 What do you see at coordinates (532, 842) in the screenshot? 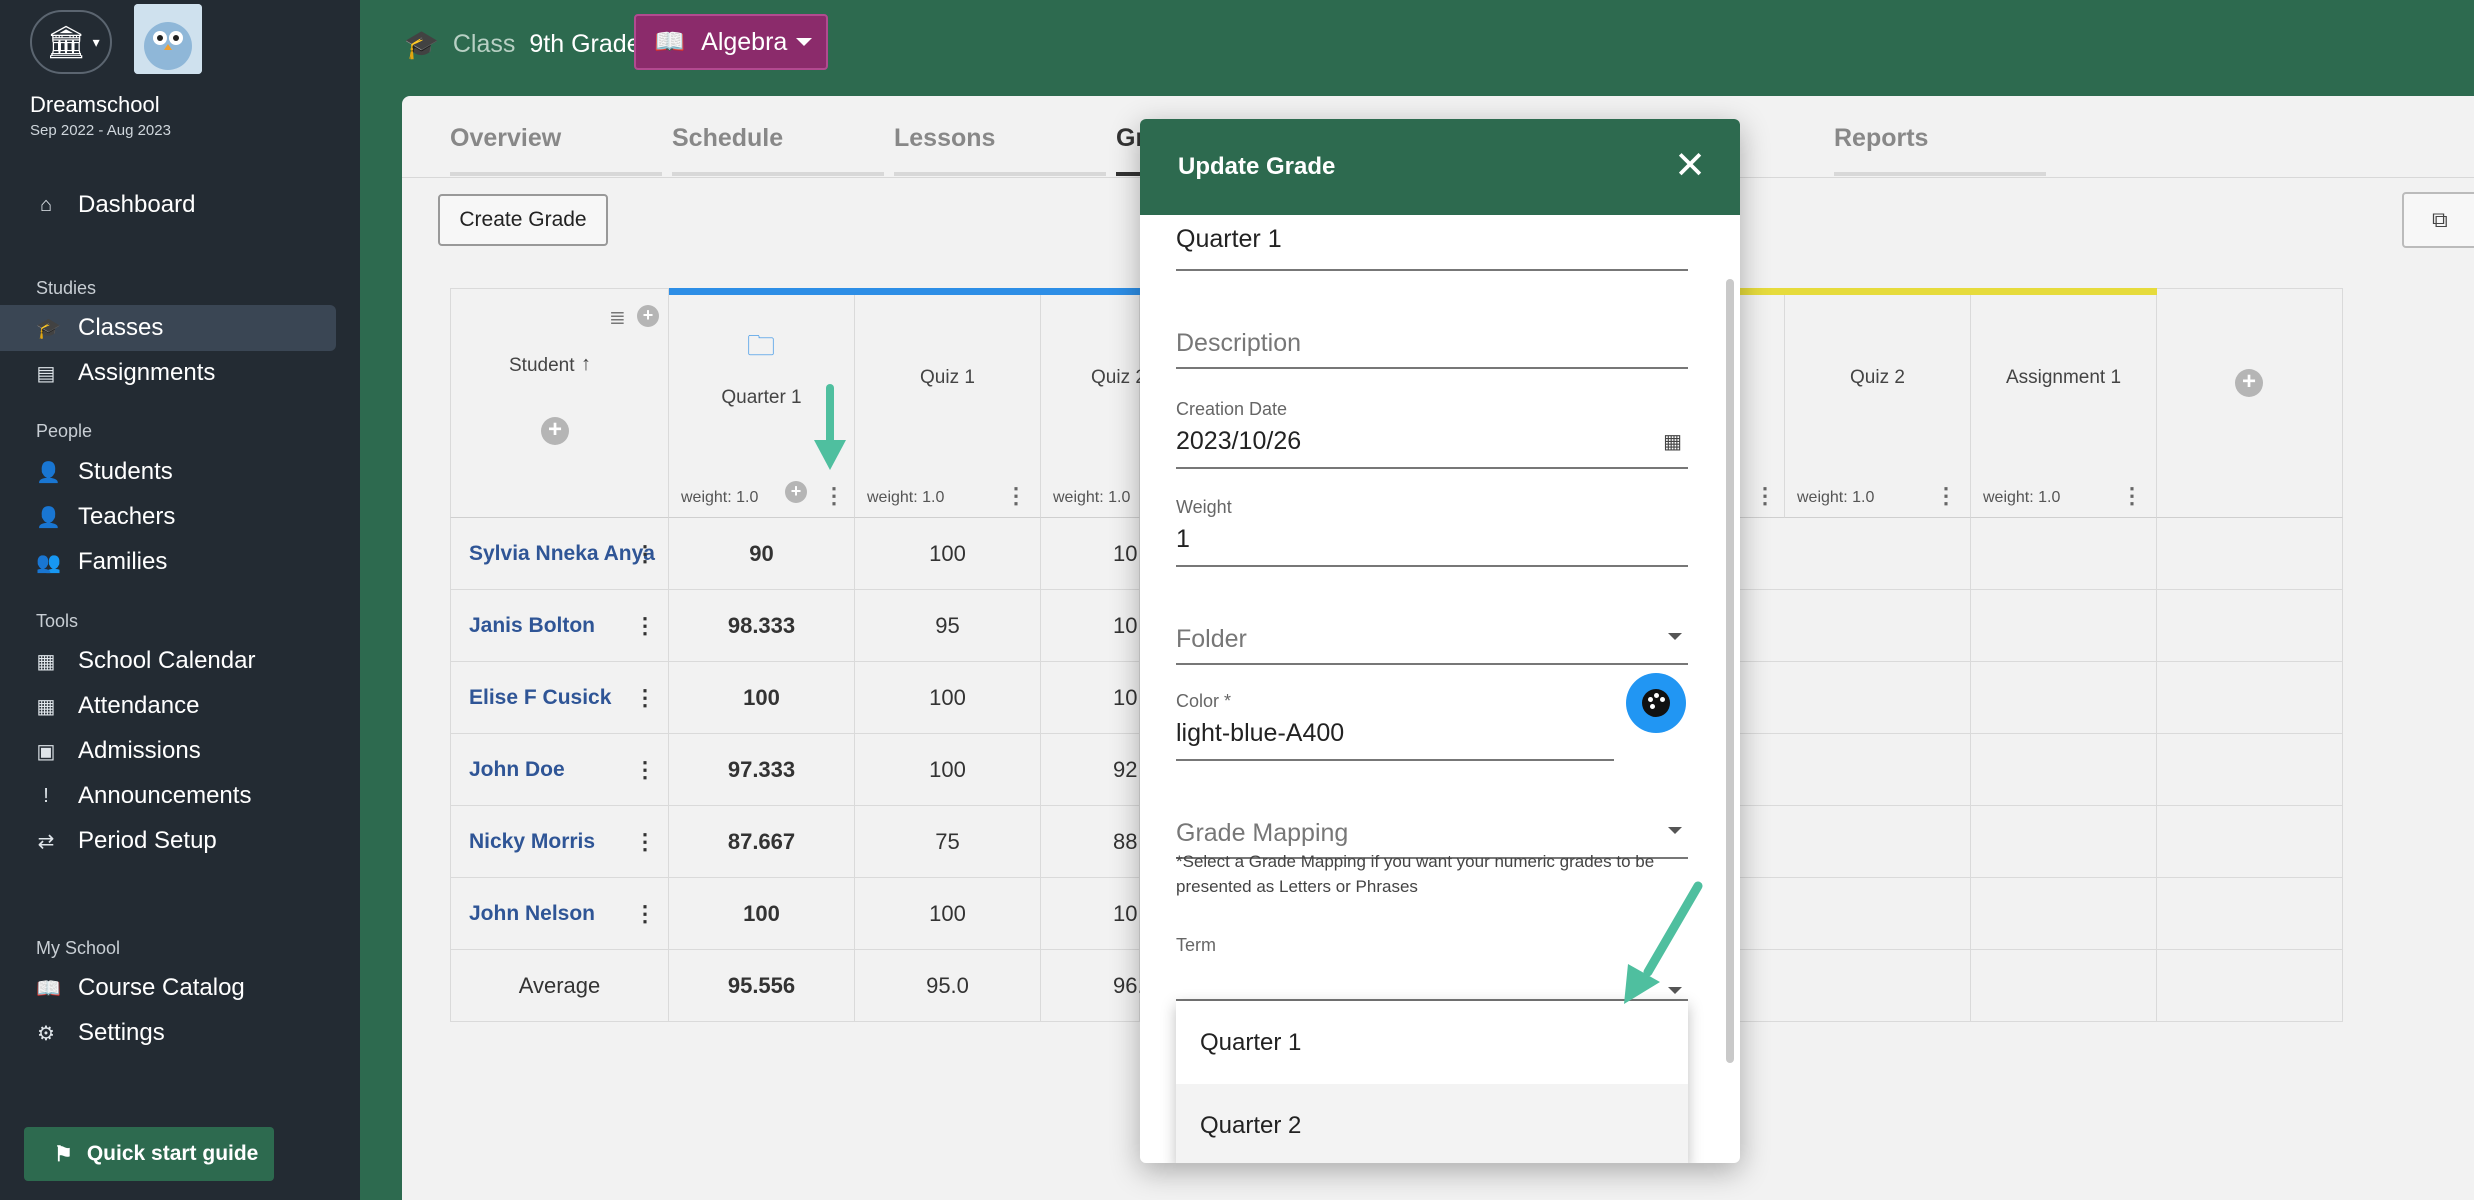
I see `student-name-link: Nicky Morris` at bounding box center [532, 842].